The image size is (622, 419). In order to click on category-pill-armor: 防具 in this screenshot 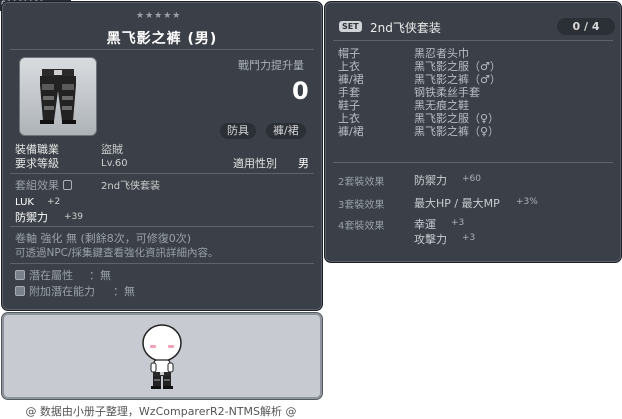, I will do `click(238, 131)`.